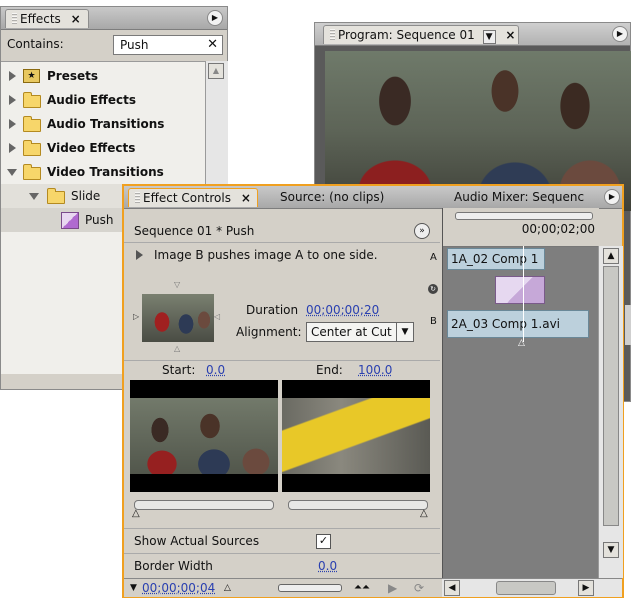 This screenshot has width=631, height=598. I want to click on search-input: Push ✕, so click(168, 45).